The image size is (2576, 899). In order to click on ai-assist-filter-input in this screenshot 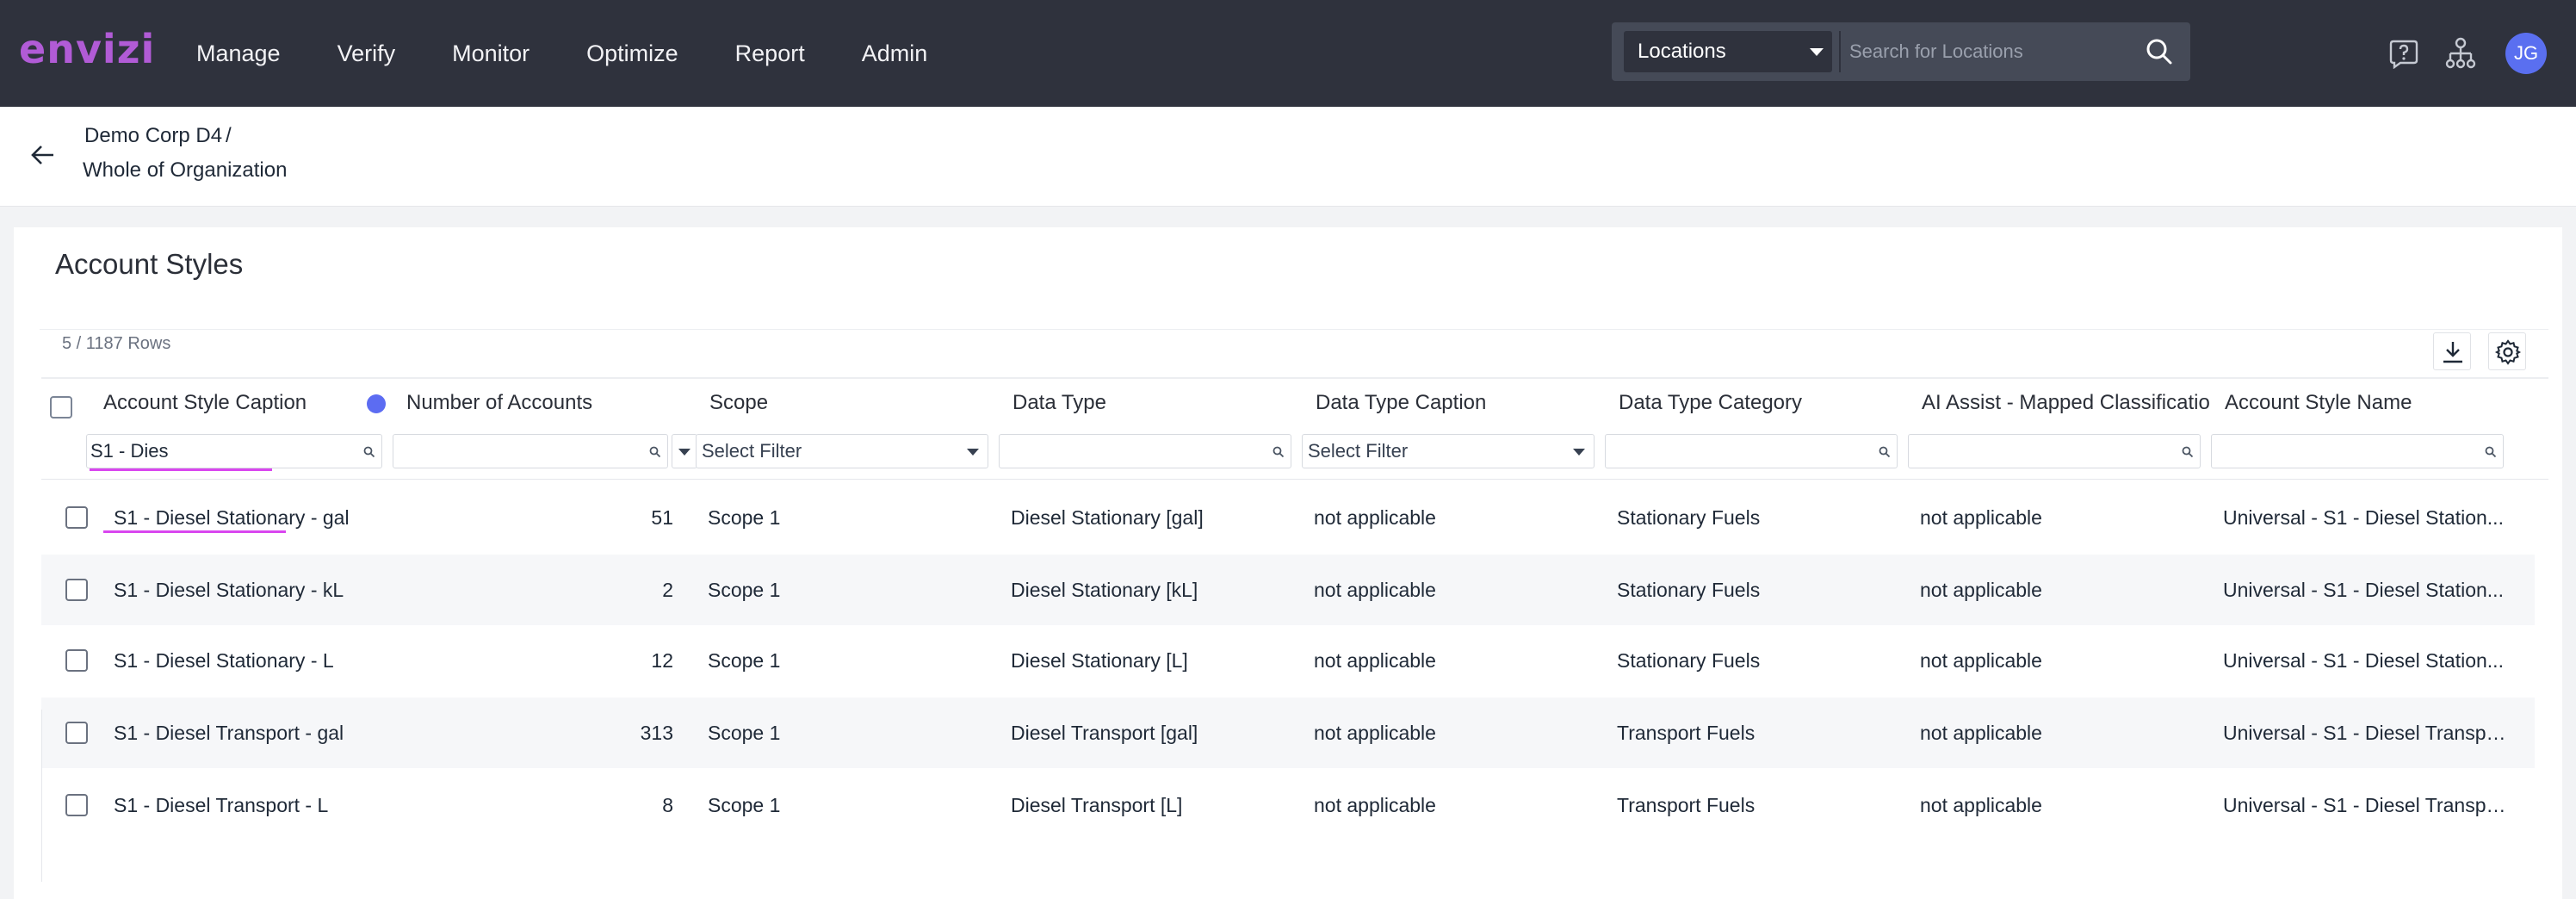, I will do `click(2043, 451)`.